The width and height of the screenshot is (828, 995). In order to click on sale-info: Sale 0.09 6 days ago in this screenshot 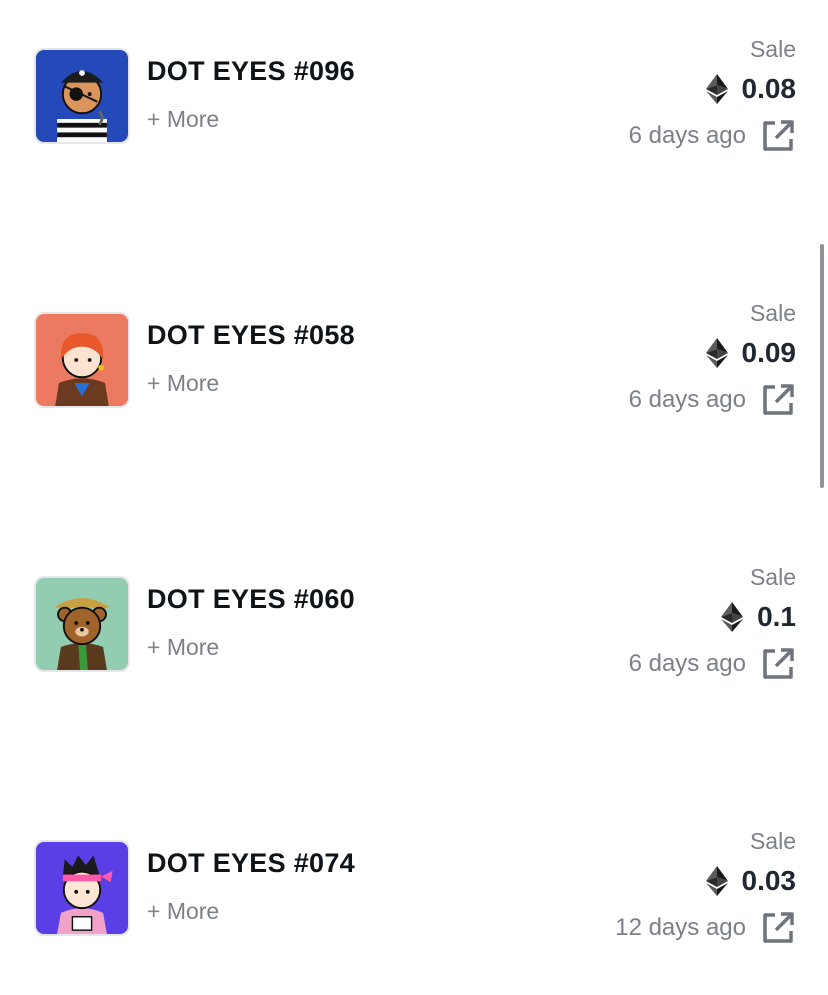, I will do `click(646, 358)`.